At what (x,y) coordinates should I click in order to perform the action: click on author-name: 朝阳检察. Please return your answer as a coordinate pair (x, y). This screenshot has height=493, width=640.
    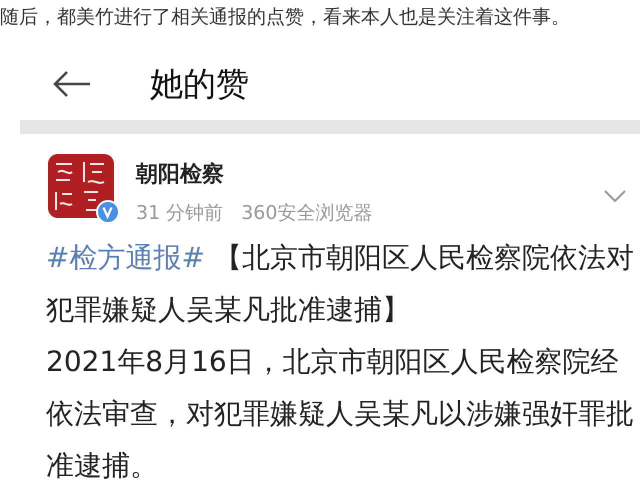
    Looking at the image, I should click on (370, 174).